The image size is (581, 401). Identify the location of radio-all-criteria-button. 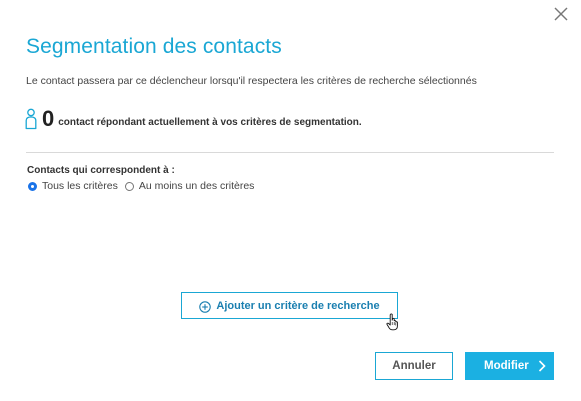
(32, 186).